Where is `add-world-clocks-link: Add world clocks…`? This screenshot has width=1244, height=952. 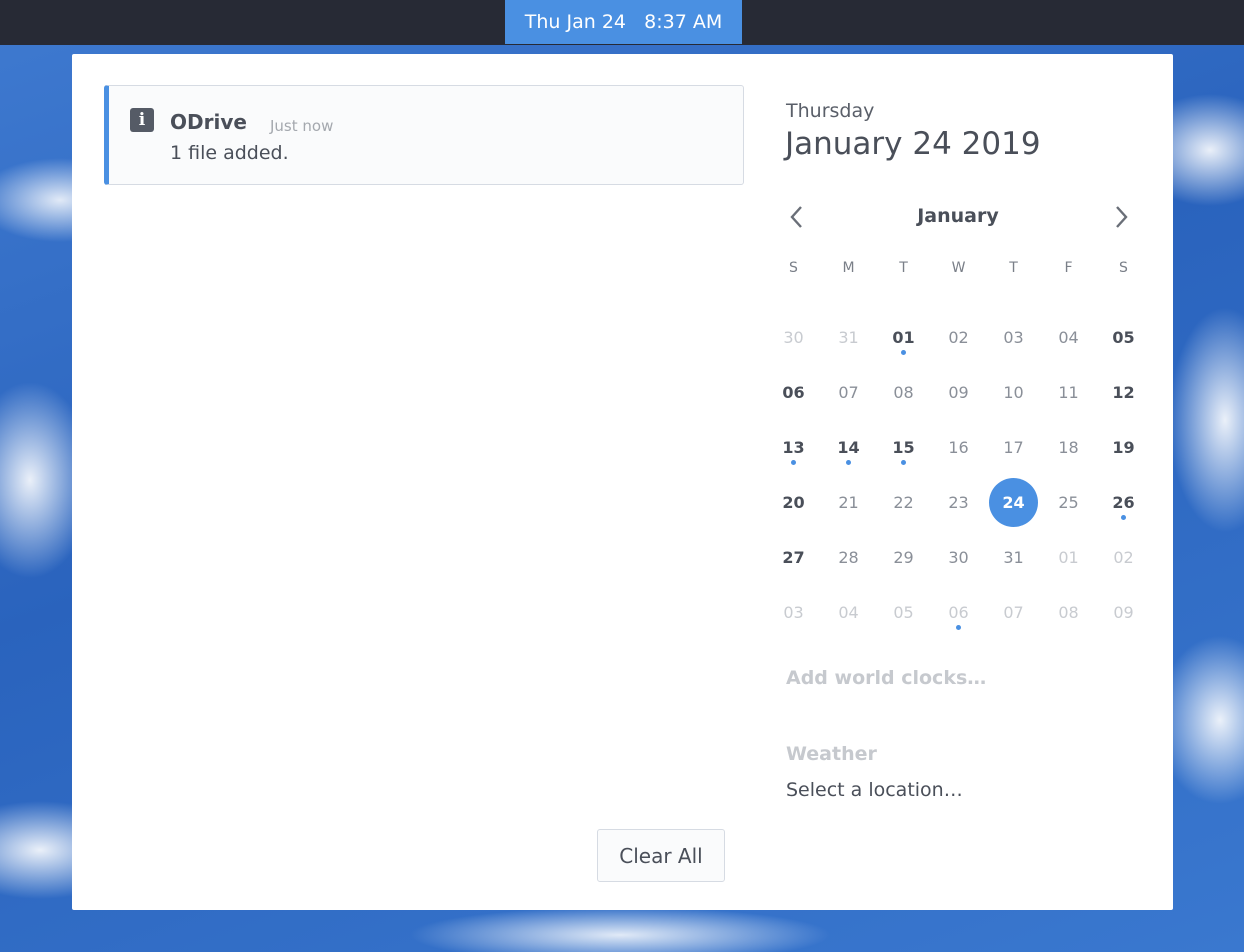 add-world-clocks-link: Add world clocks… is located at coordinates (886, 678).